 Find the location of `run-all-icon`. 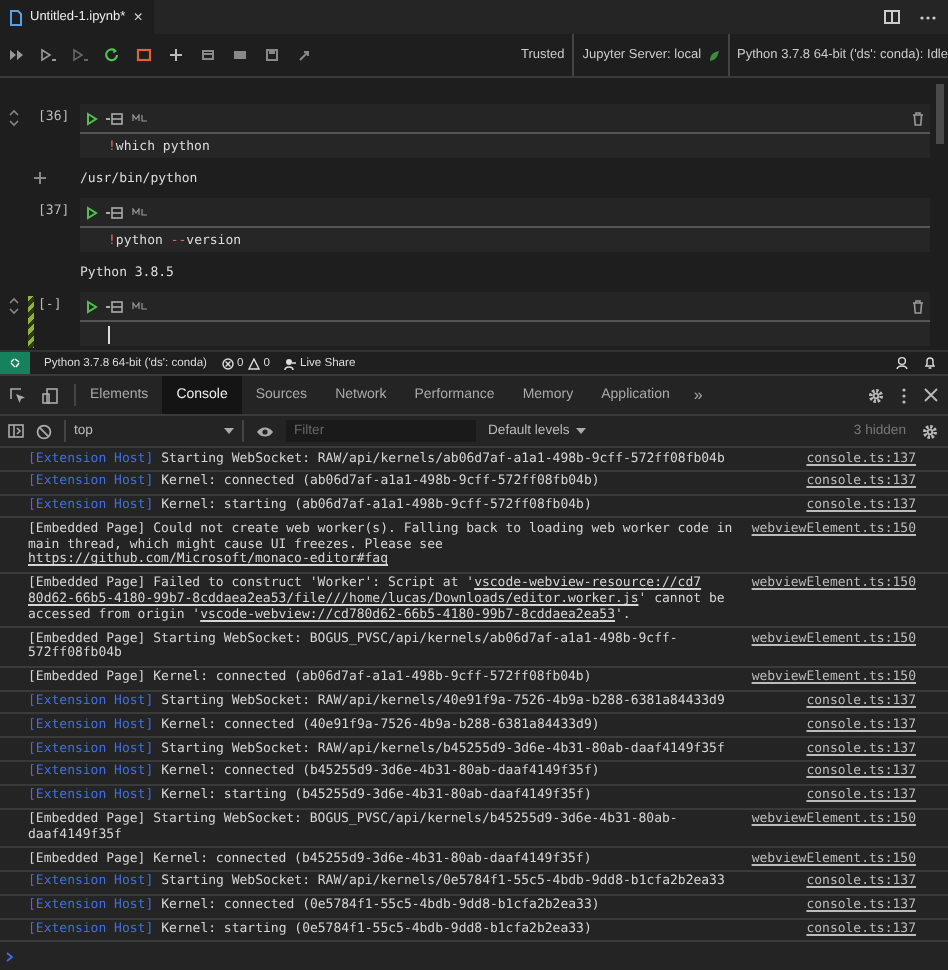

run-all-icon is located at coordinates (16, 55).